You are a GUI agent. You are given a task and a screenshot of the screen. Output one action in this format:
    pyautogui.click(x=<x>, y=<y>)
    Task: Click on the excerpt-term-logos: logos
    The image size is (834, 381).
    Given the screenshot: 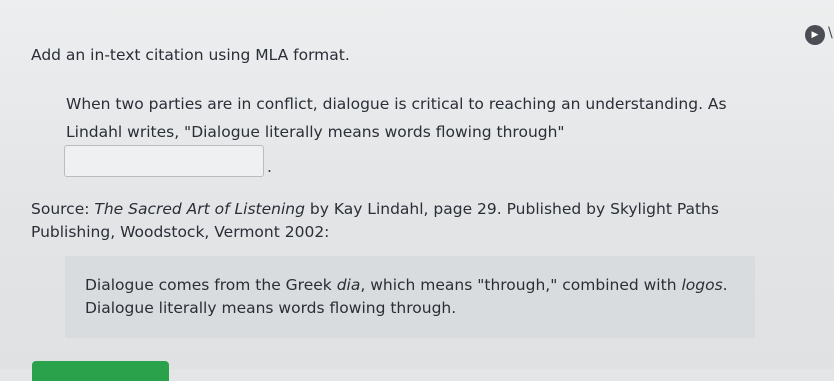 What is the action you would take?
    pyautogui.click(x=702, y=285)
    